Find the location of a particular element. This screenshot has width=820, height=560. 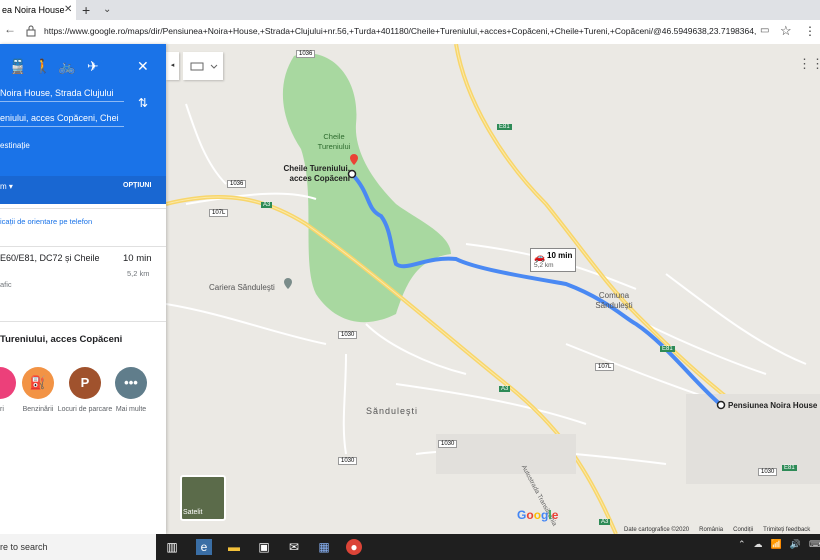

category-label: Mai multe is located at coordinates (131, 409).